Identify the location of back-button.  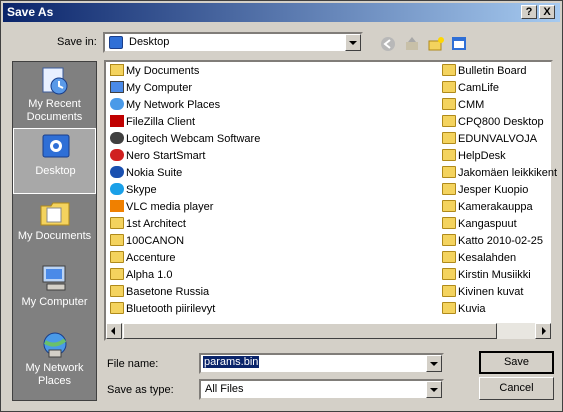
(388, 44).